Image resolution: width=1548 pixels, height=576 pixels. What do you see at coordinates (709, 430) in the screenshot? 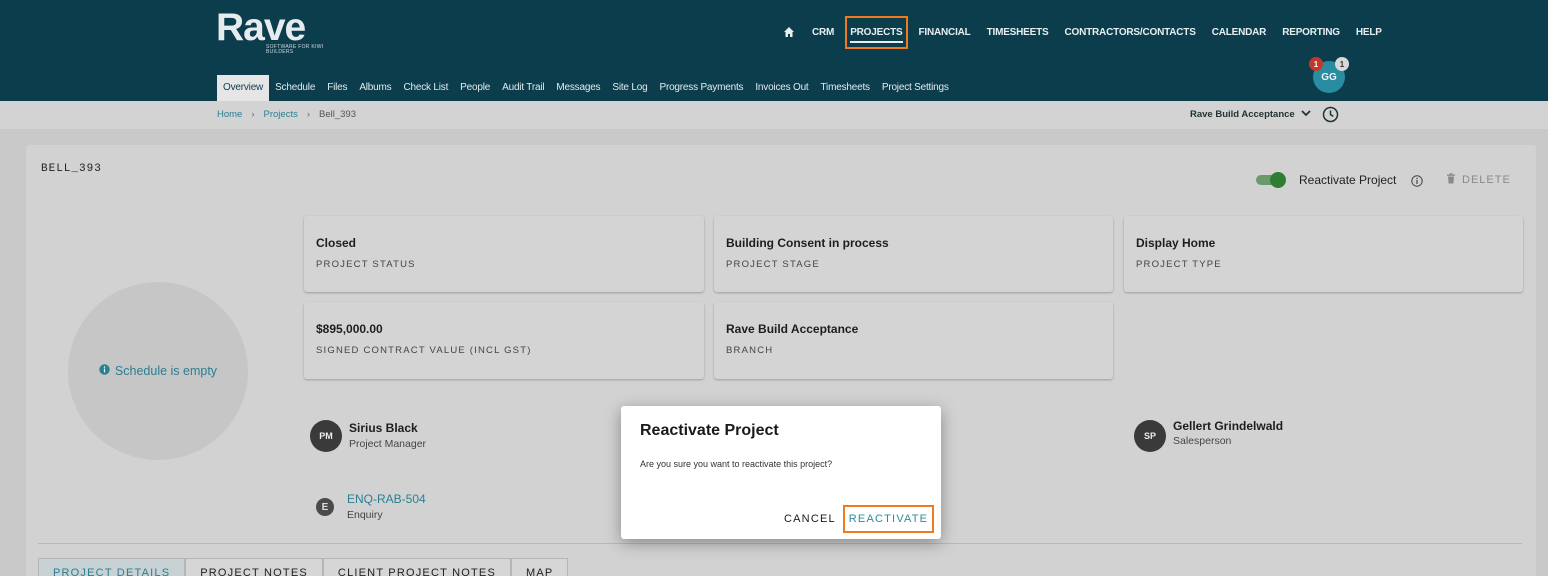
I see `dialog-title: Reactivate Project` at bounding box center [709, 430].